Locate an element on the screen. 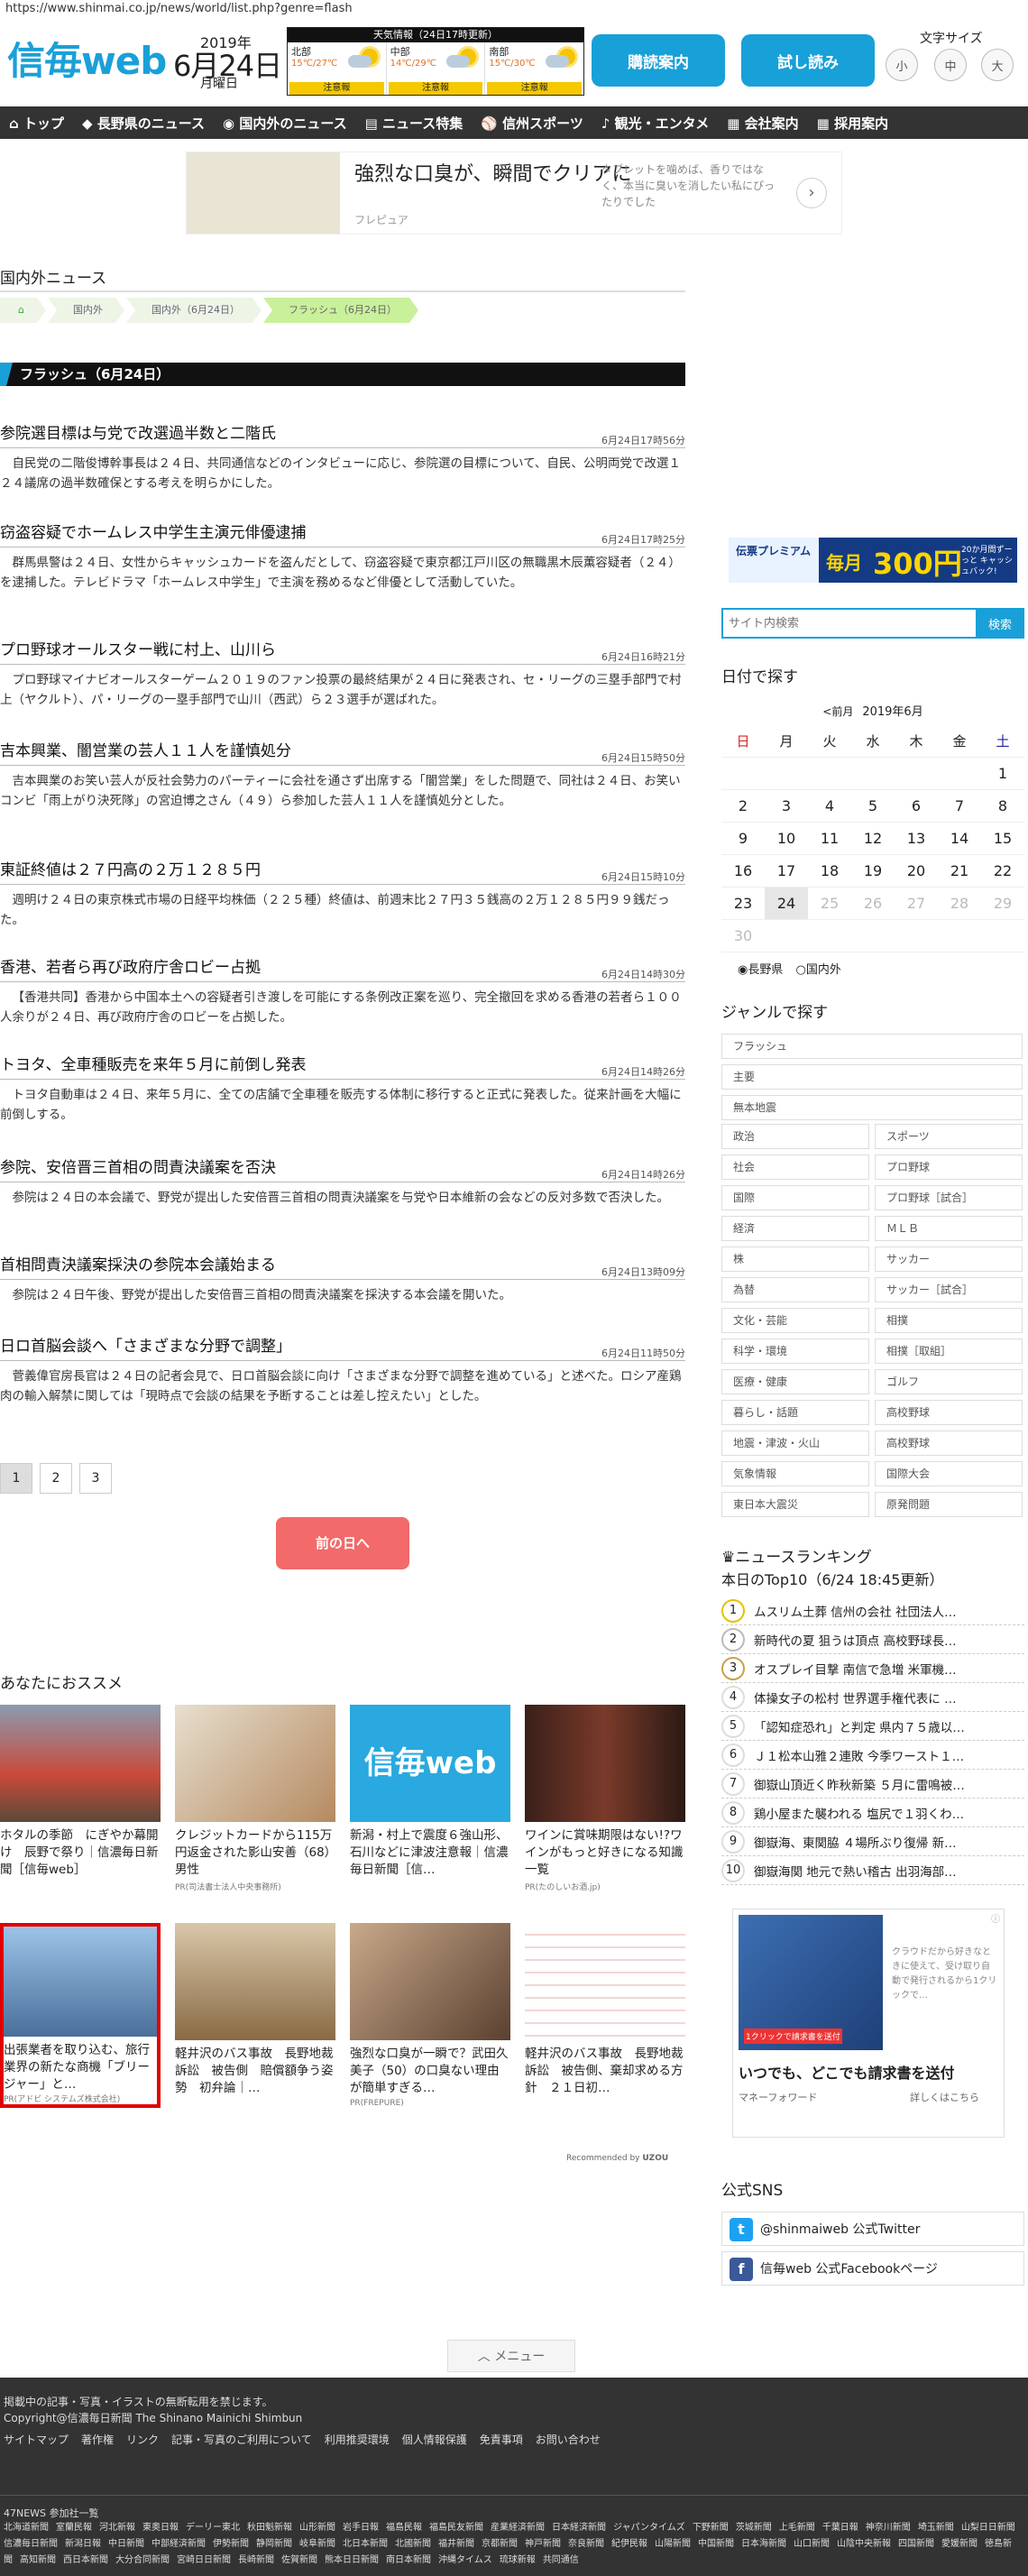  footer-paper-link: 静岡新聞 is located at coordinates (274, 2544).